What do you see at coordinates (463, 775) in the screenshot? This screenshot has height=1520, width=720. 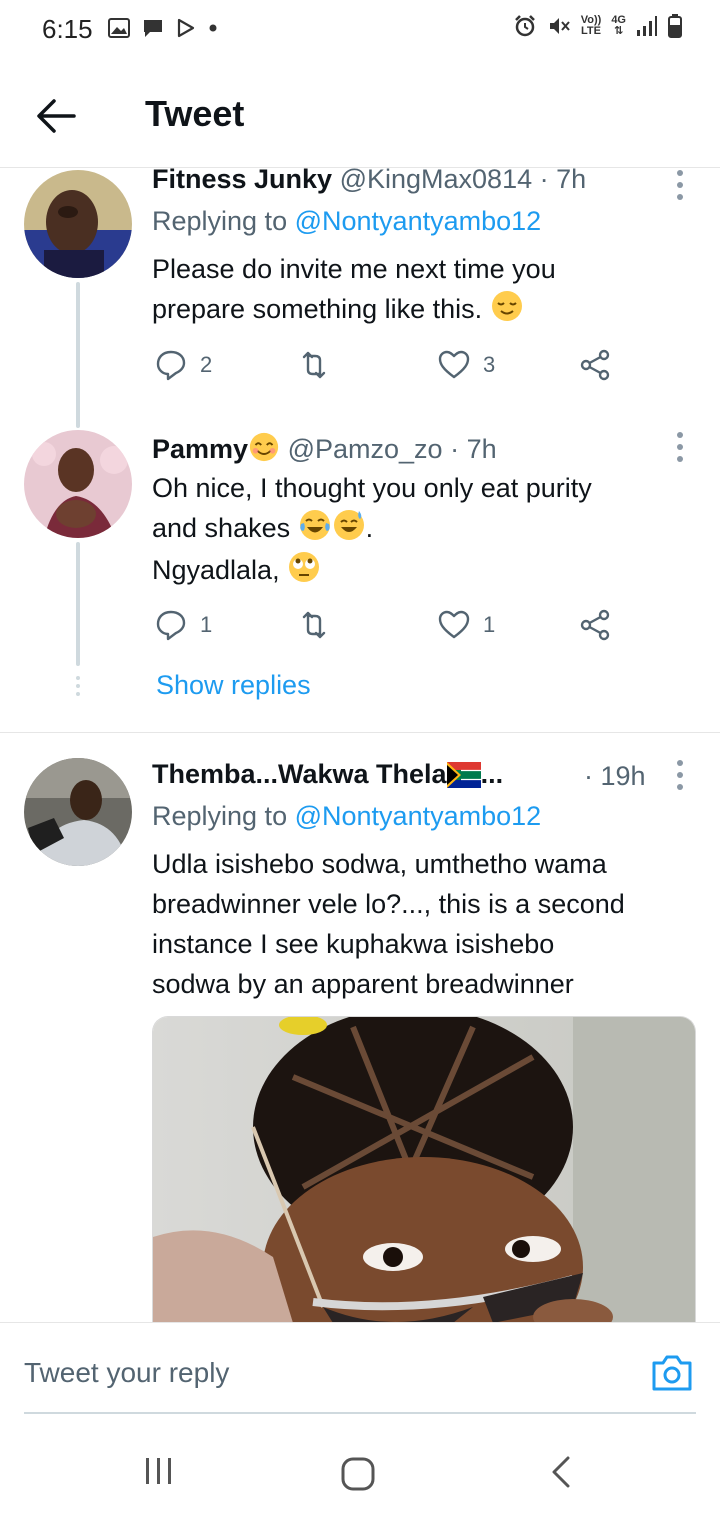 I see `south-africa-flag-icon` at bounding box center [463, 775].